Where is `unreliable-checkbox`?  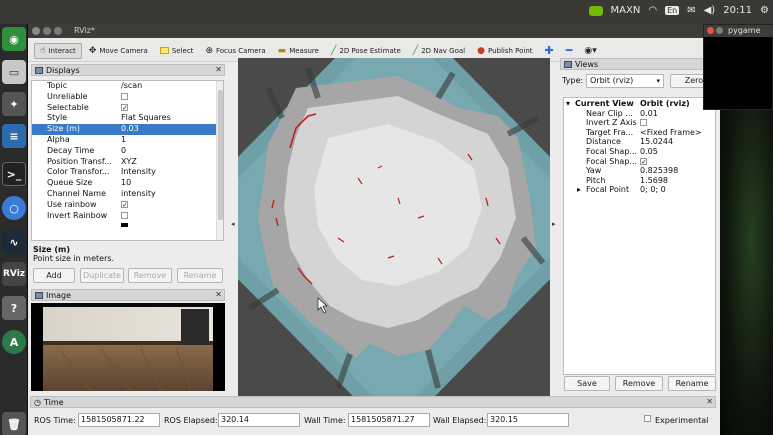 unreliable-checkbox is located at coordinates (124, 97).